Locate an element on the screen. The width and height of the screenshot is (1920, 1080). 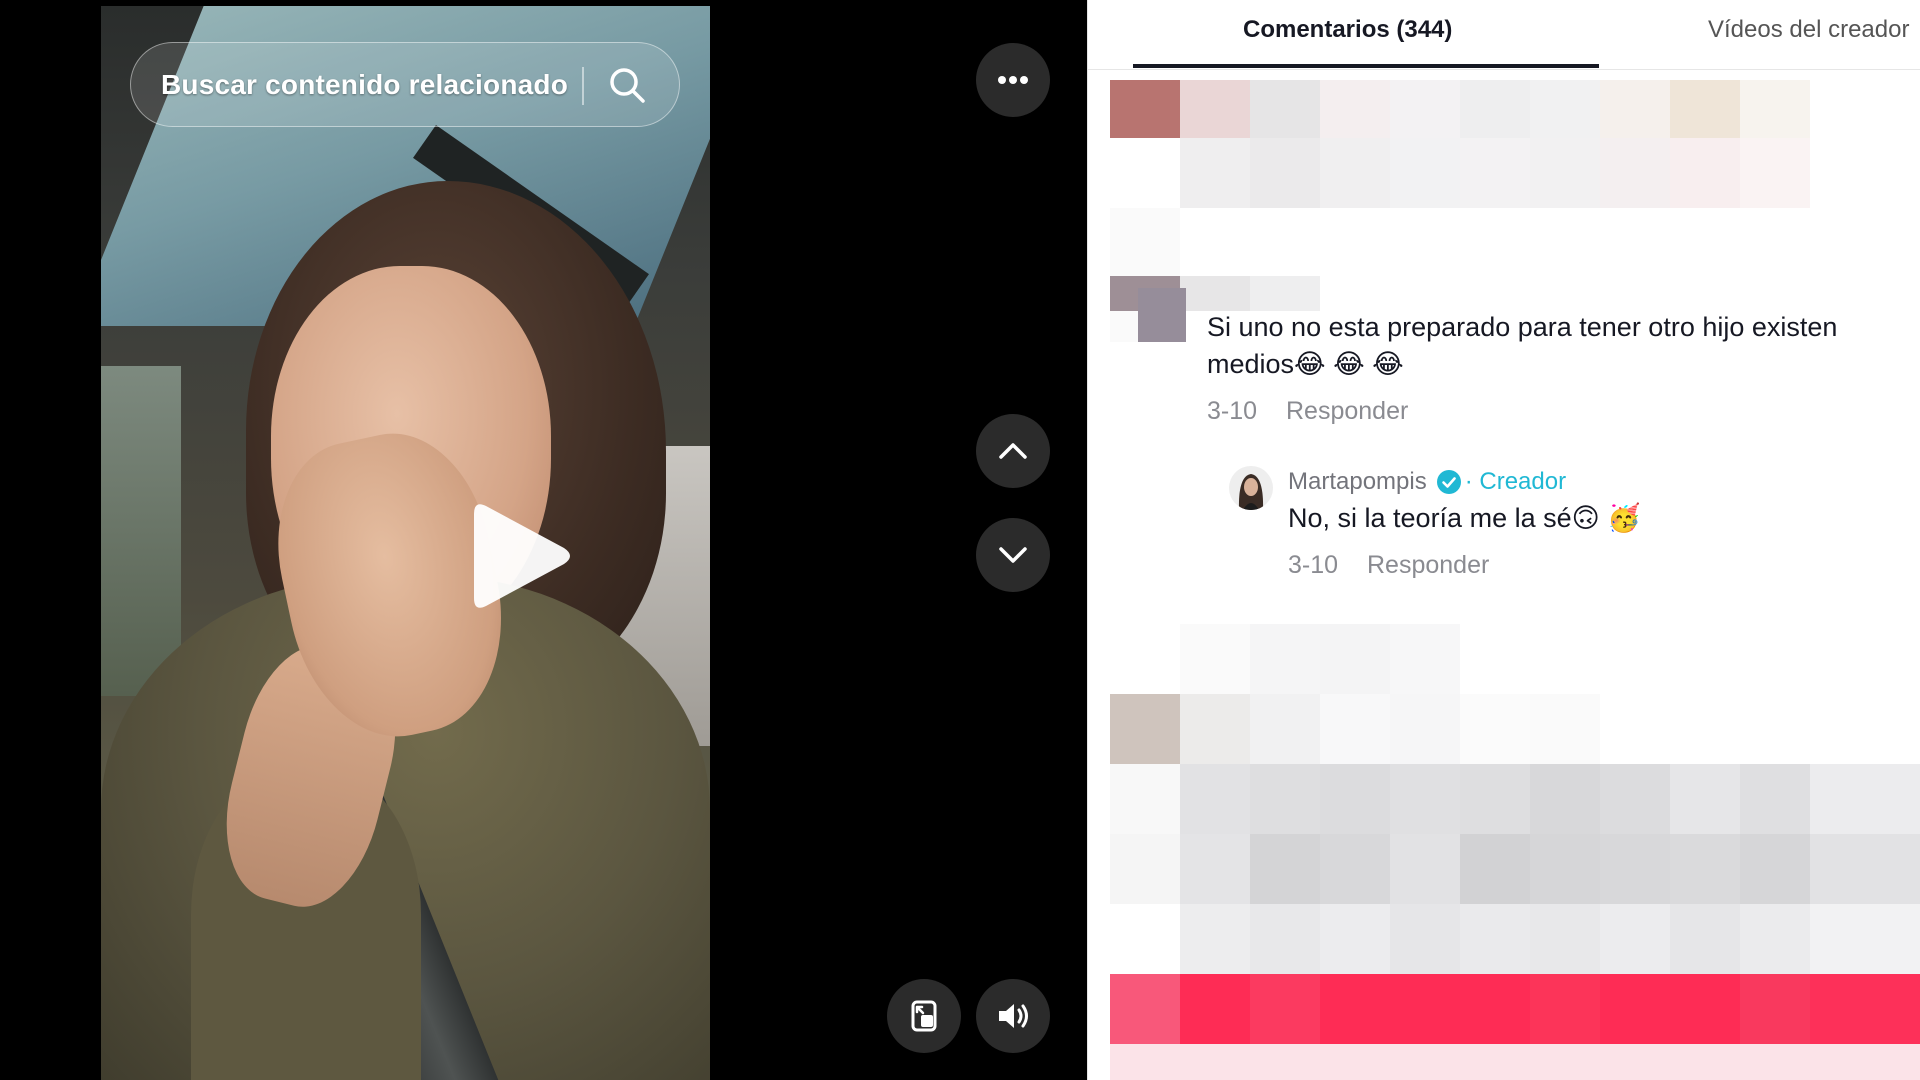
chevron-down-icon is located at coordinates (1013, 555).